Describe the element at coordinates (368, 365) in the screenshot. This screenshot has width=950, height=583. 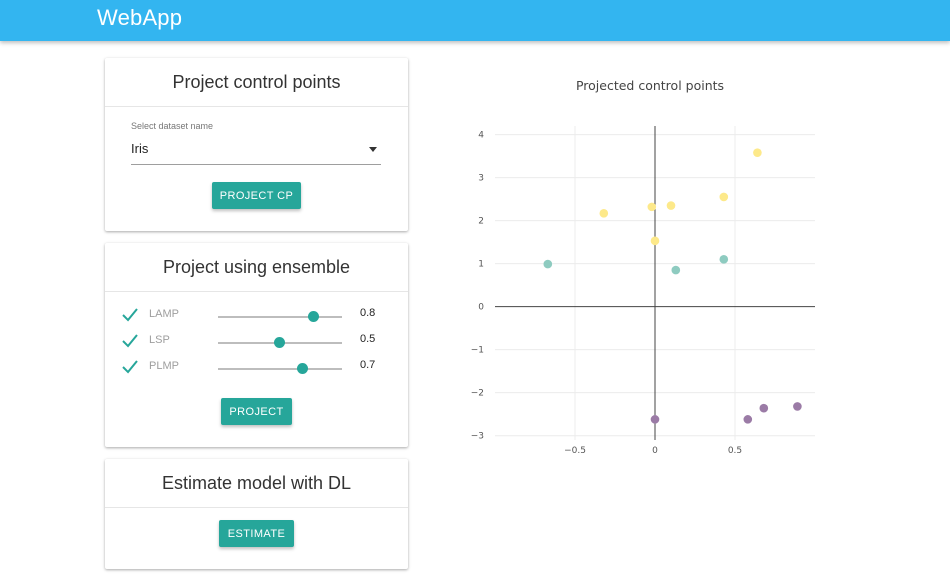
I see `weight-value: 0.7` at that location.